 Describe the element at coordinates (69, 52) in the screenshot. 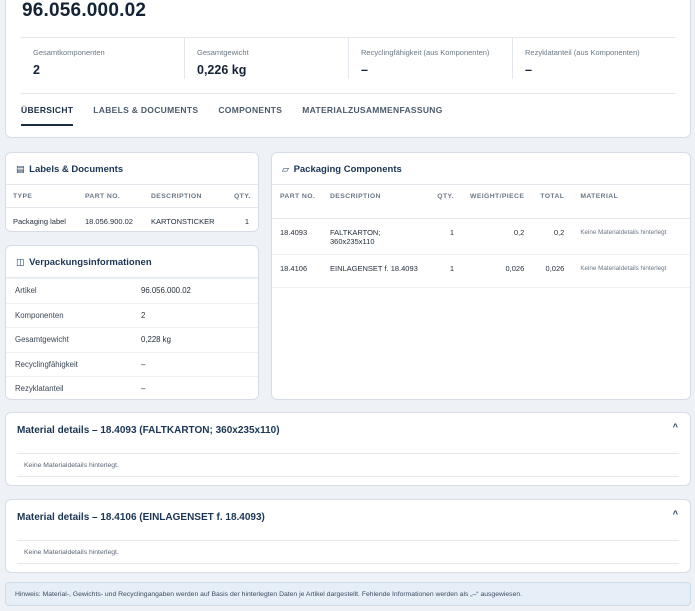

I see `stat-label: Gesamtkomponenten` at that location.